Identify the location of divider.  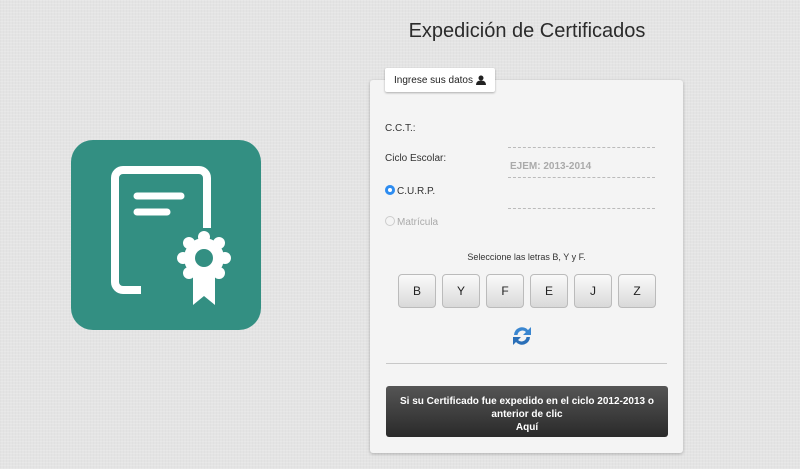
(526, 363).